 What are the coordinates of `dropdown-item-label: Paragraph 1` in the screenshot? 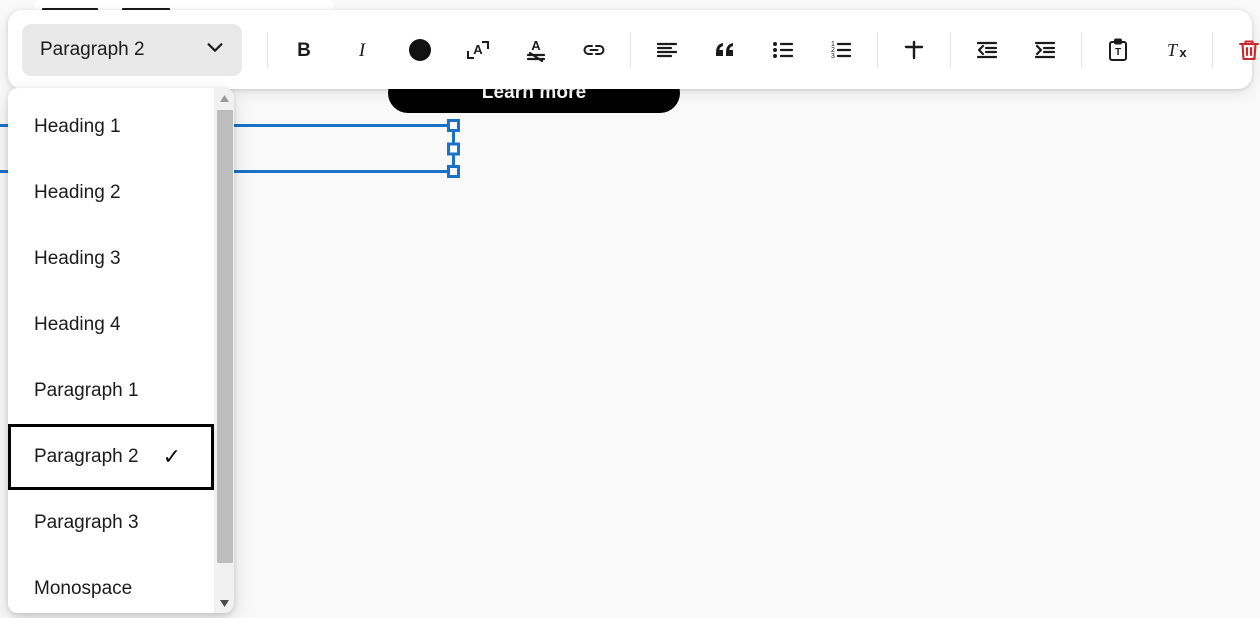 It's located at (86, 390).